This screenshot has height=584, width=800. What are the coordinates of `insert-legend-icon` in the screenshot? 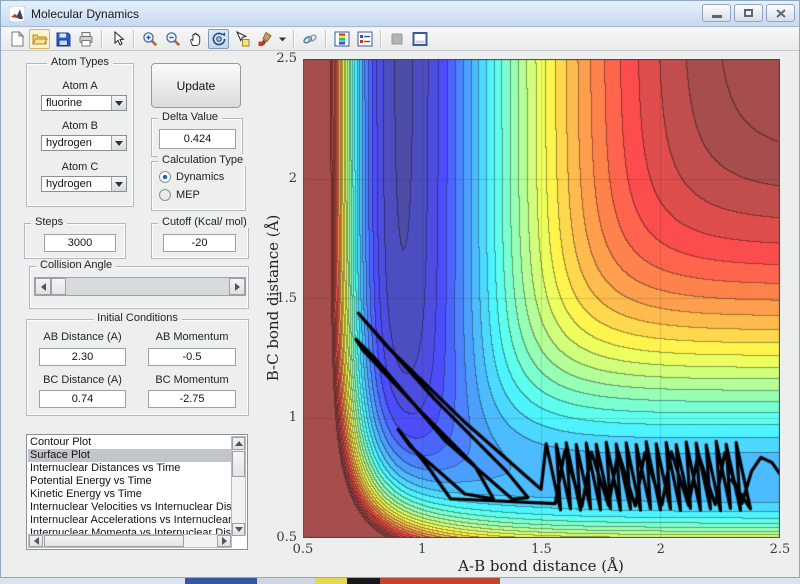 It's located at (364, 39).